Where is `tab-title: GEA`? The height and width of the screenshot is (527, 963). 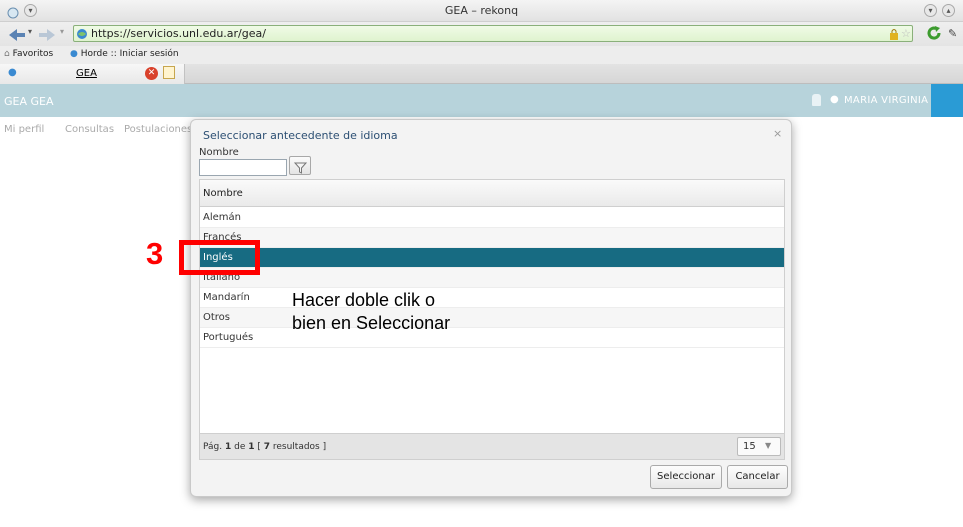
tab-title: GEA is located at coordinates (86, 73).